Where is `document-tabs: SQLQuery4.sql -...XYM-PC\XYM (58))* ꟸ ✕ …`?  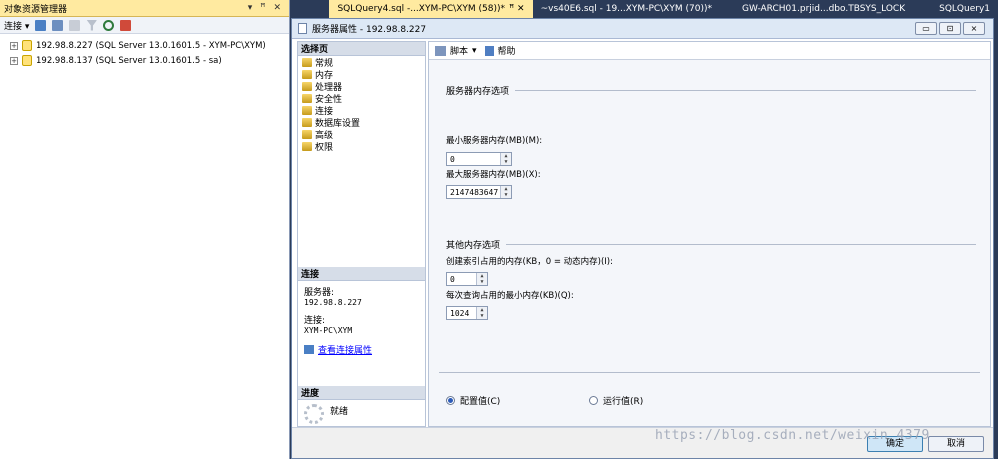
document-tabs: SQLQuery4.sql -...XYM-PC\XYM (58))* ꟸ ✕ … is located at coordinates (644, 9).